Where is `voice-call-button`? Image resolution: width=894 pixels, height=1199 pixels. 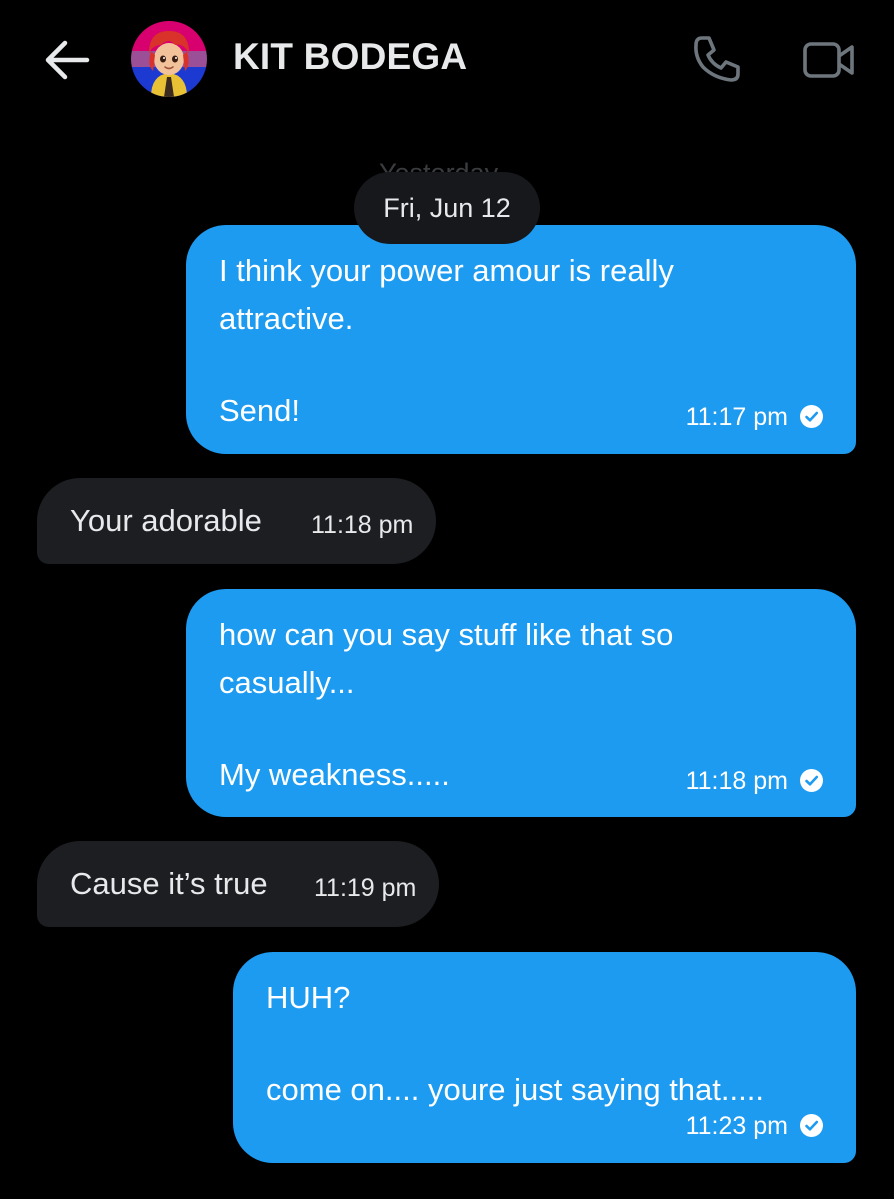 voice-call-button is located at coordinates (717, 59).